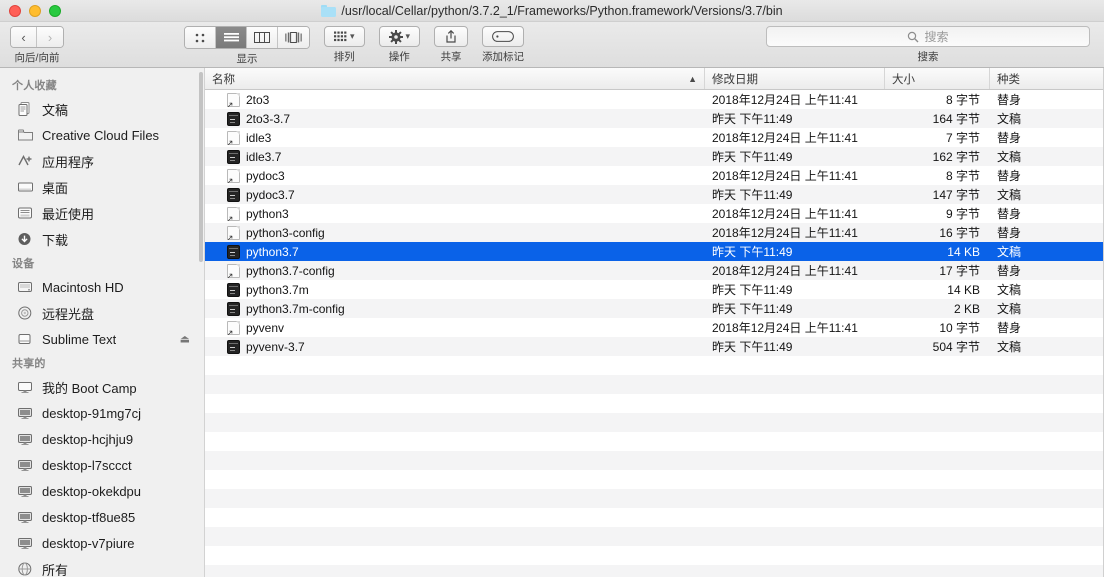 This screenshot has height=577, width=1104. What do you see at coordinates (654, 232) in the screenshot?
I see `table-row: python3-config 2018年12月24日 上午11:41 16 字节 替身` at bounding box center [654, 232].